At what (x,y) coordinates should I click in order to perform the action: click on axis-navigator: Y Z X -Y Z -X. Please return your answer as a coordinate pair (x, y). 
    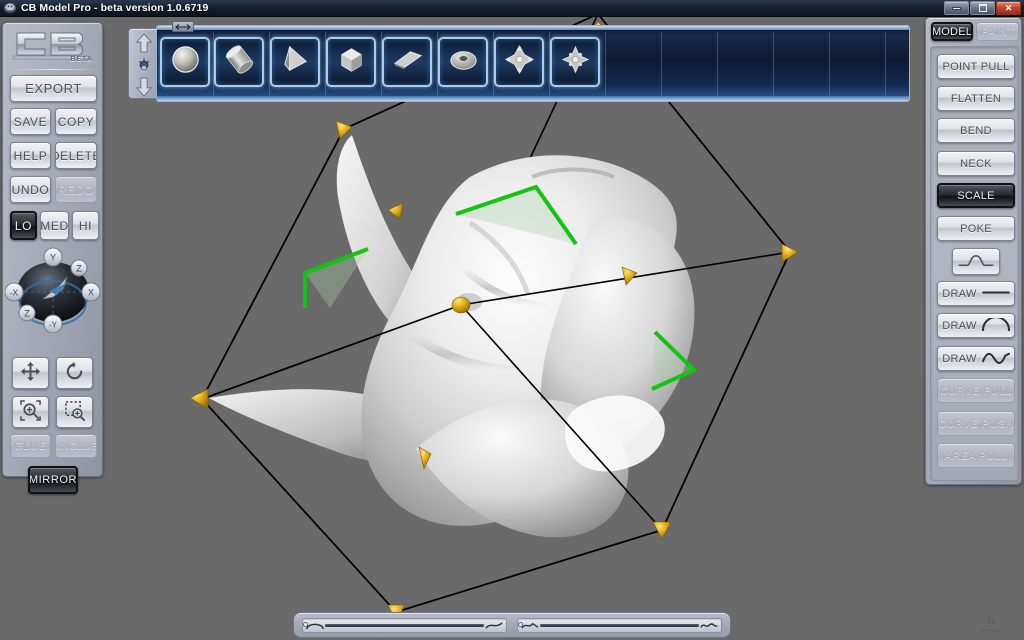
    Looking at the image, I should click on (53, 290).